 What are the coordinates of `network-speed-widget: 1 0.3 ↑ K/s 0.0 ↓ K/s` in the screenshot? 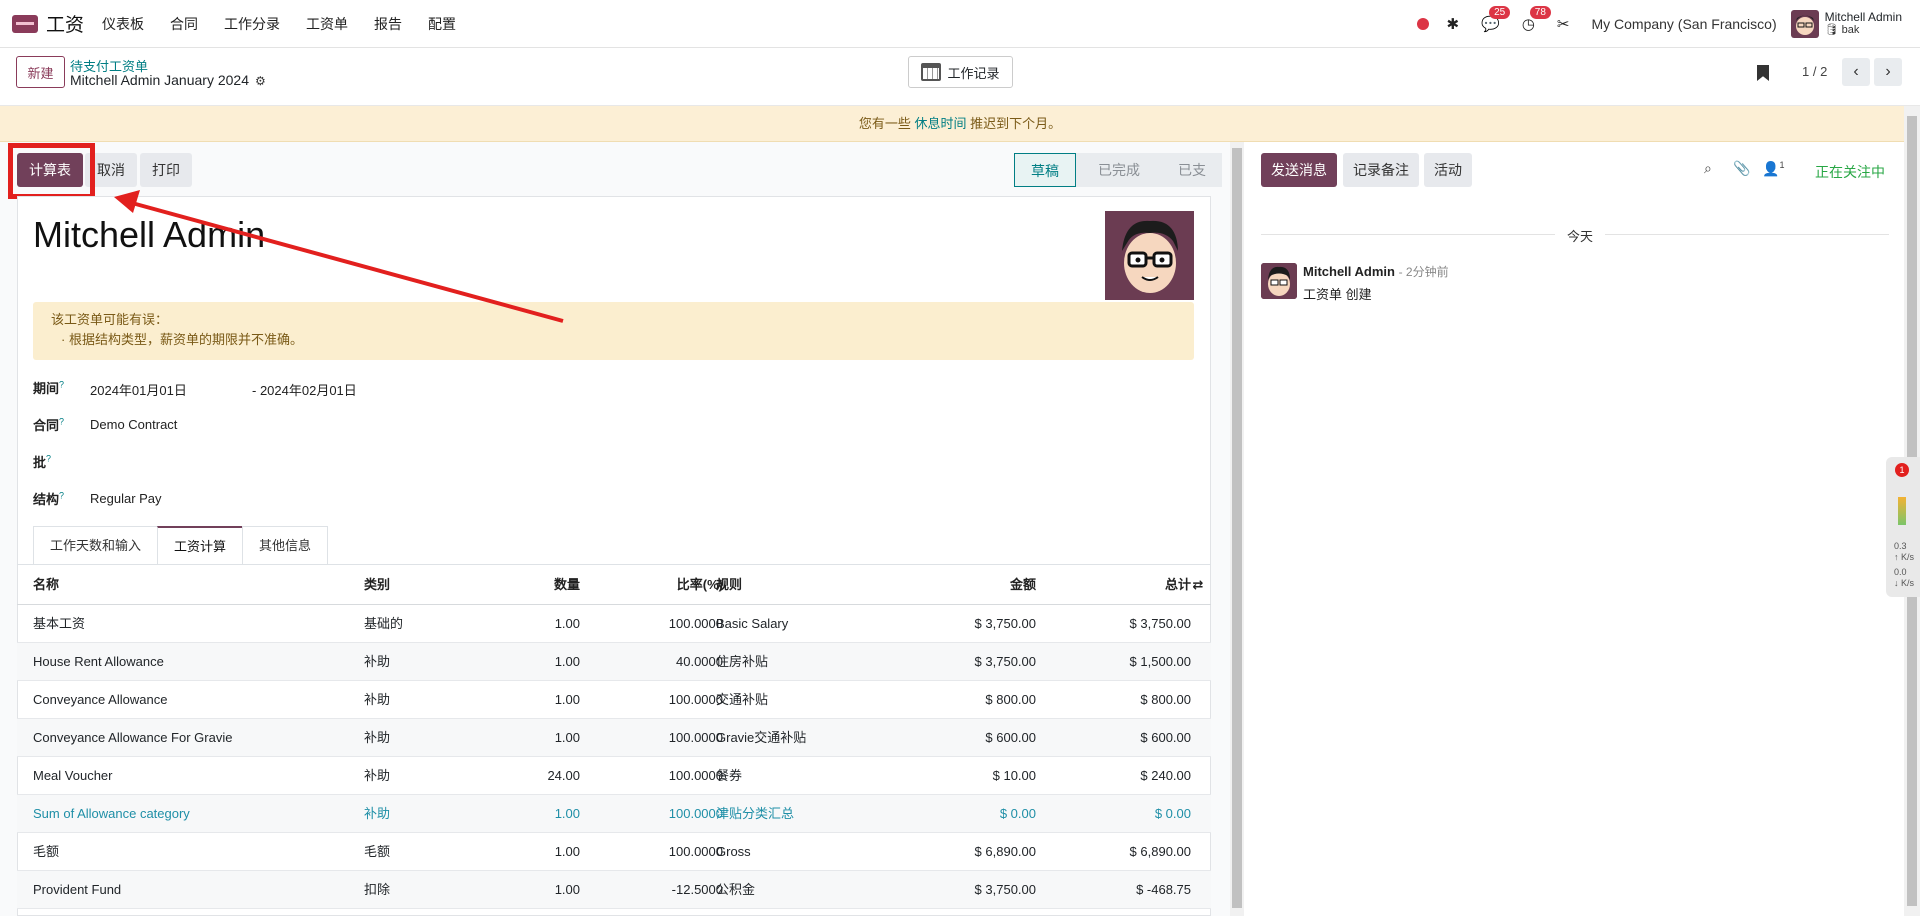 It's located at (1903, 527).